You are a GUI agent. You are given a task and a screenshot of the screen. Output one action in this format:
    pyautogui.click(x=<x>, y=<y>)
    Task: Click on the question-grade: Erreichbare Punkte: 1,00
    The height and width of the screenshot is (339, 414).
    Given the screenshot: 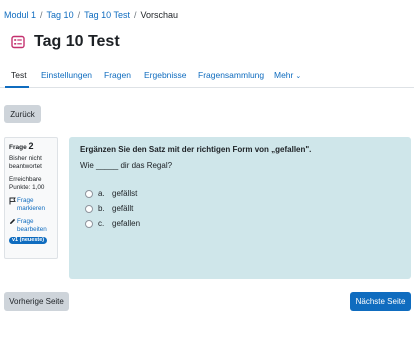 What is the action you would take?
    pyautogui.click(x=27, y=183)
    